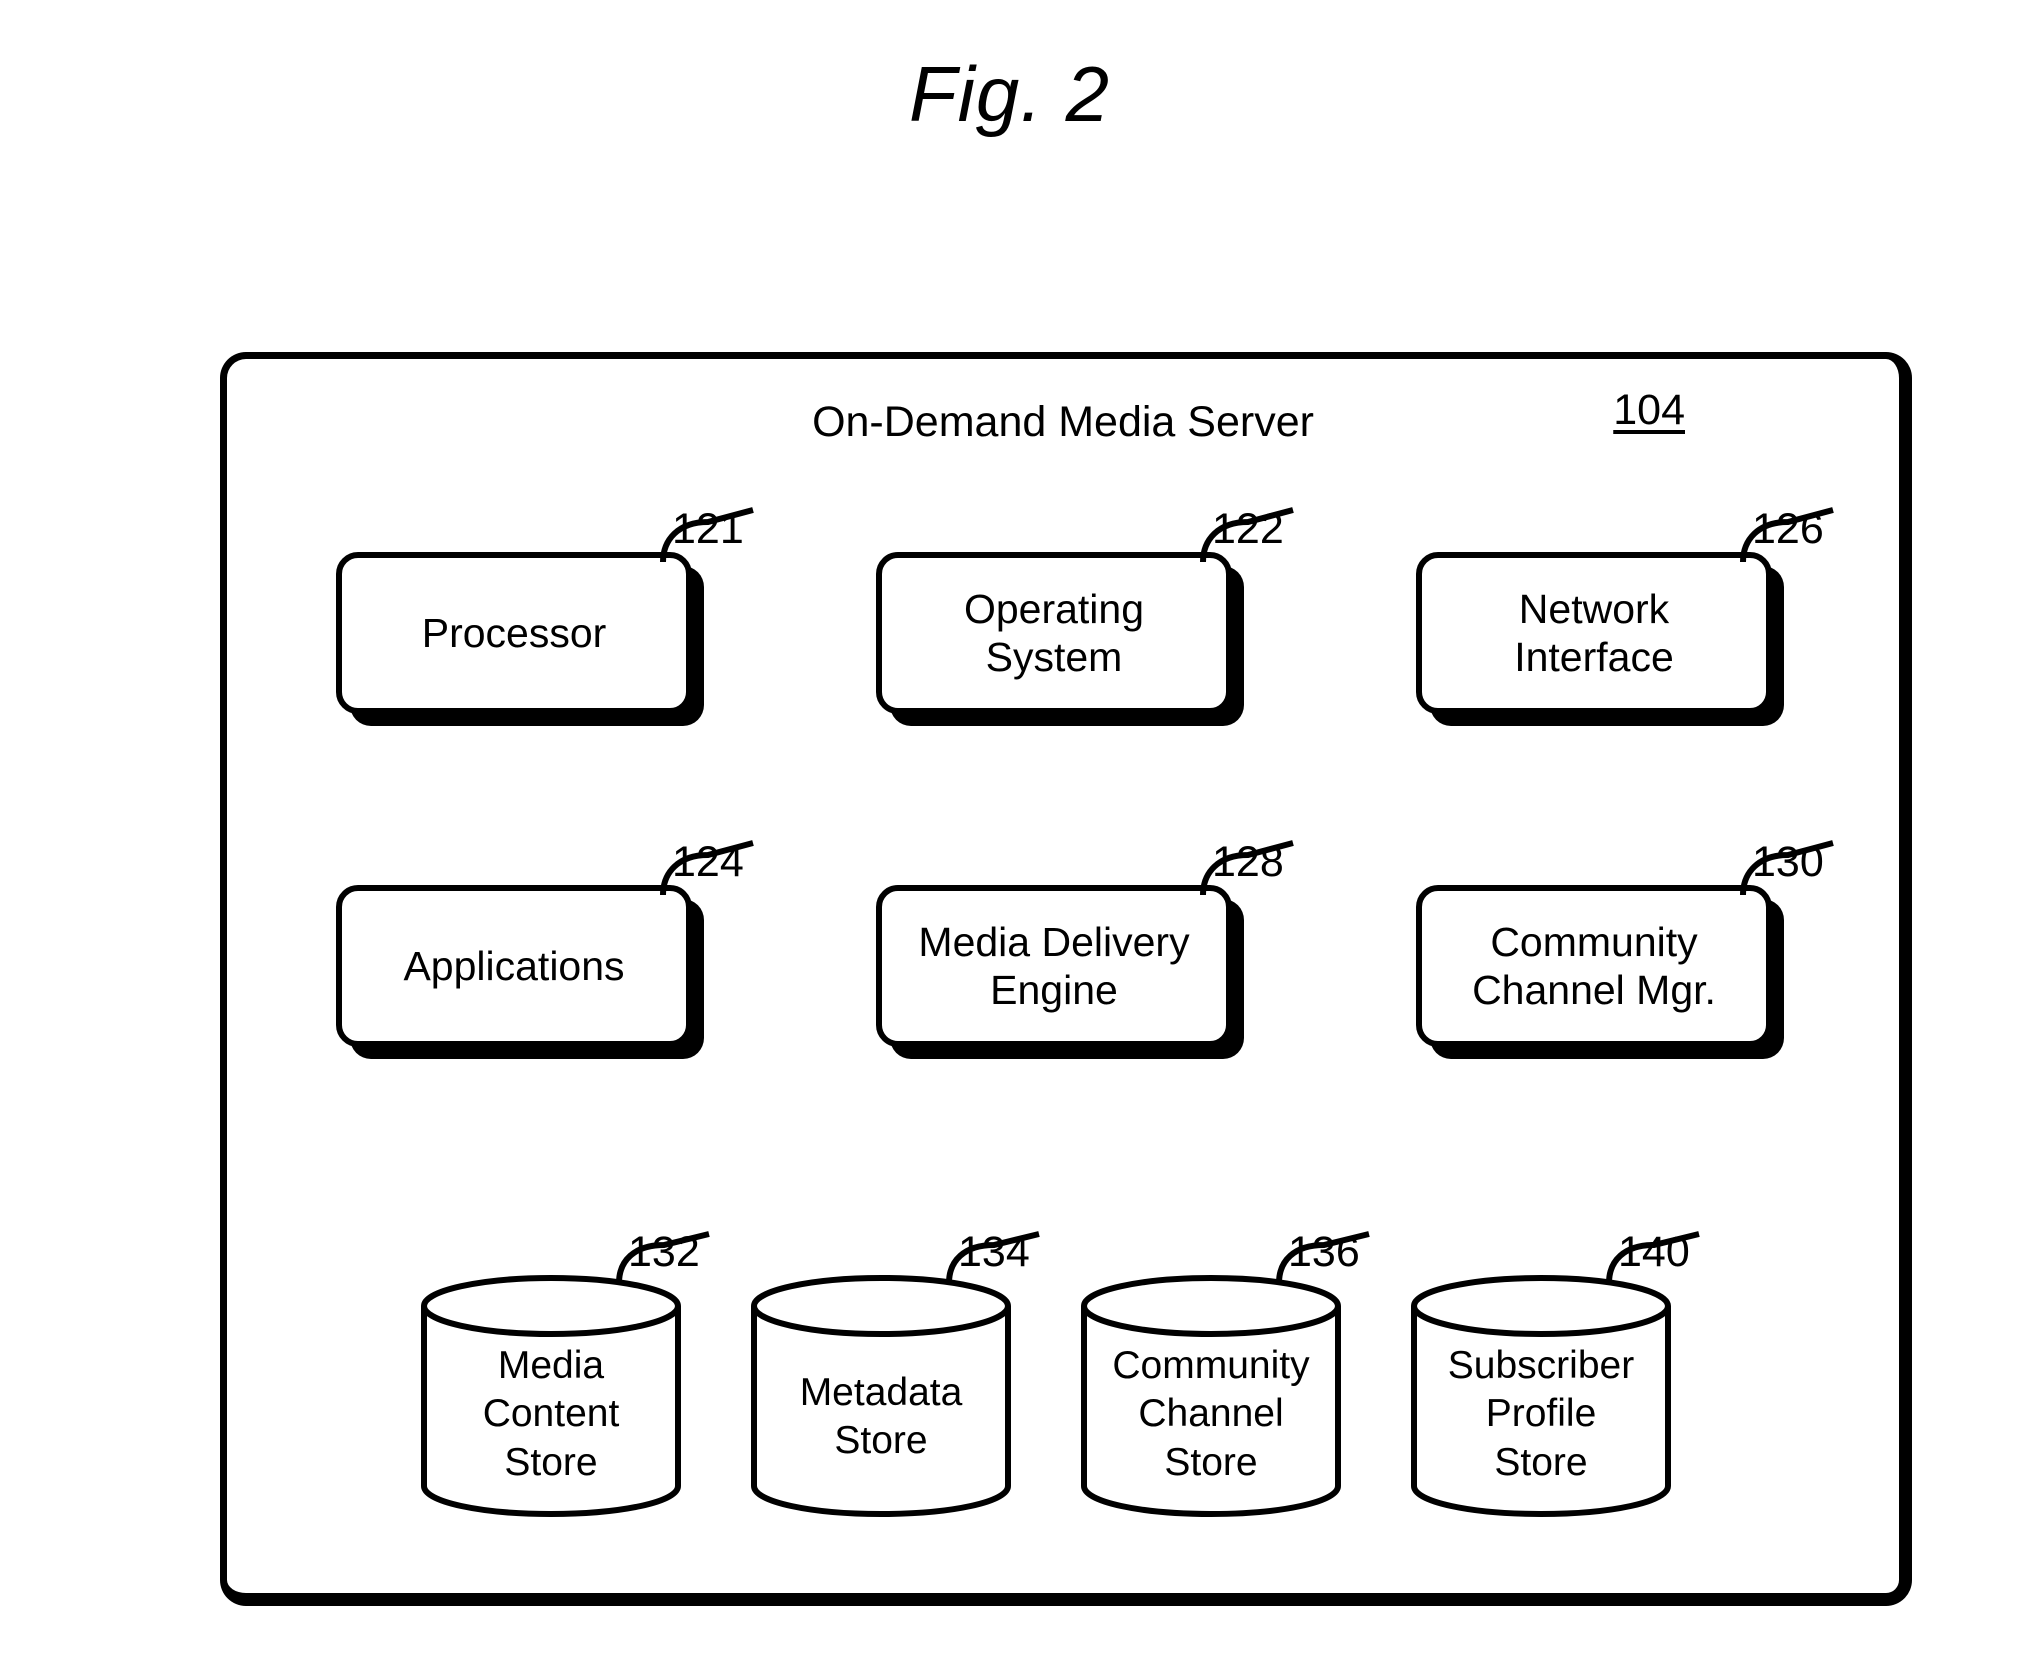 This screenshot has height=1659, width=2019. What do you see at coordinates (1788, 862) in the screenshot?
I see `reference-numeral-130: 130` at bounding box center [1788, 862].